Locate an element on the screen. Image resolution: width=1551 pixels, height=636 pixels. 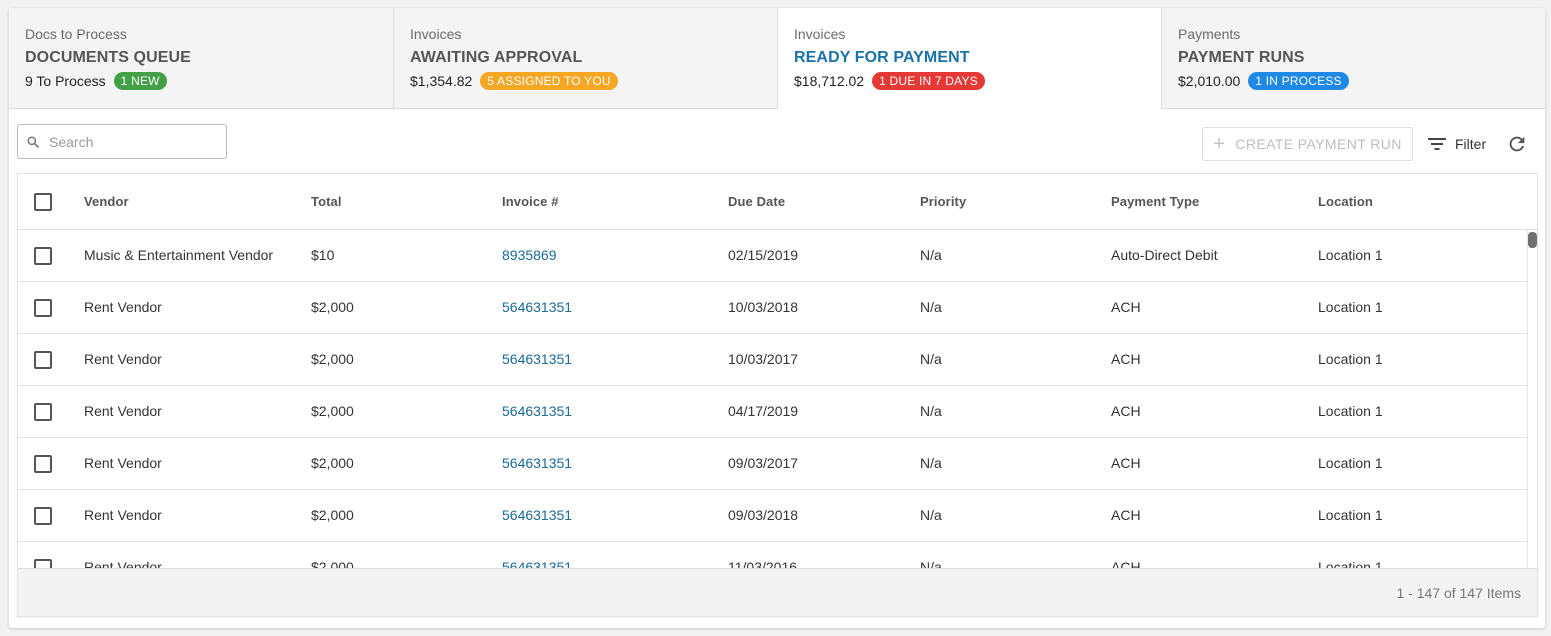
filter-button: Filter is located at coordinates (1456, 144).